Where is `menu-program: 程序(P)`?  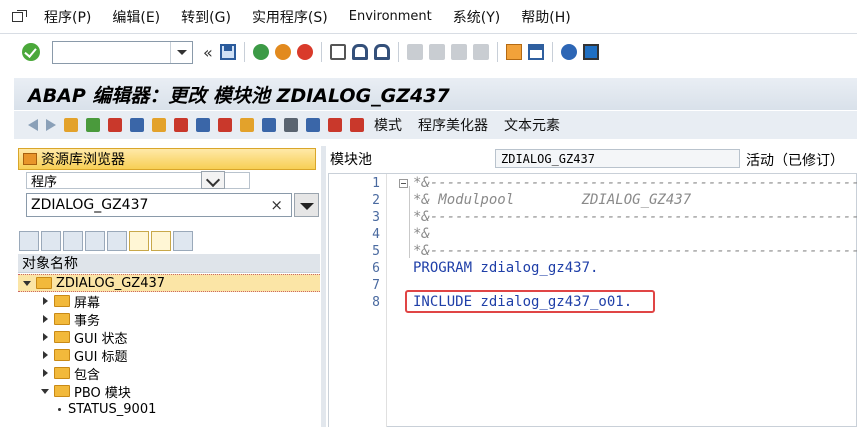 menu-program: 程序(P) is located at coordinates (67, 17).